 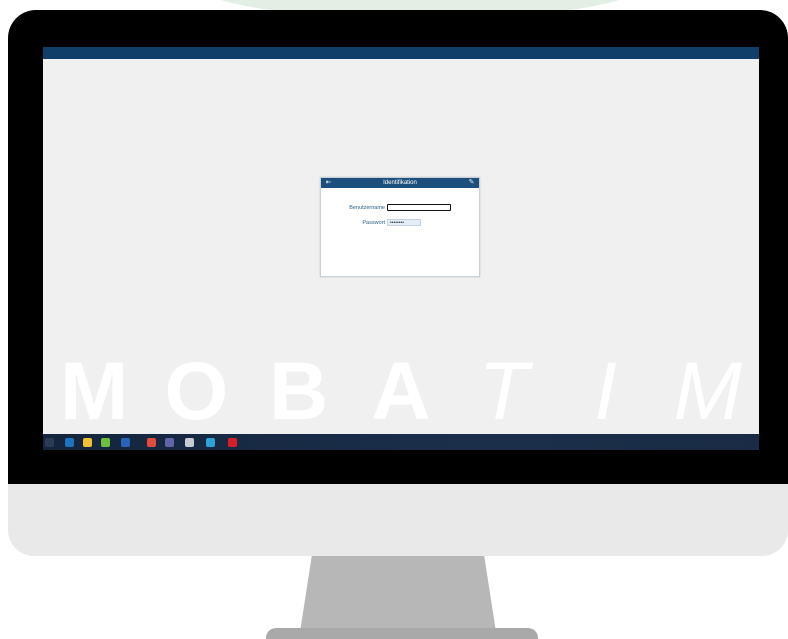 What do you see at coordinates (49, 442) in the screenshot?
I see `taskview-icon` at bounding box center [49, 442].